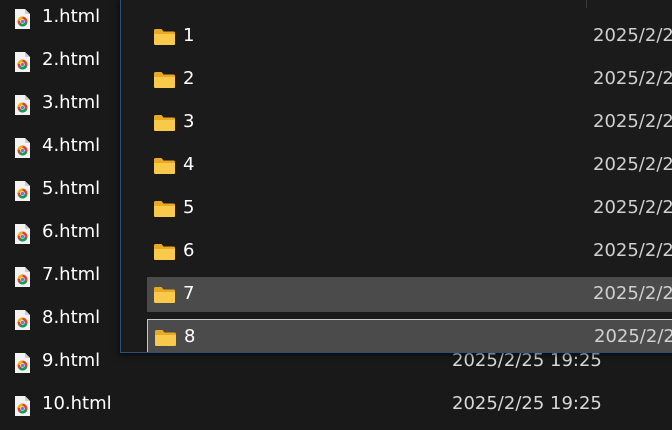 This screenshot has height=430, width=672. Describe the element at coordinates (189, 164) in the screenshot. I see `folder-name: 4` at that location.